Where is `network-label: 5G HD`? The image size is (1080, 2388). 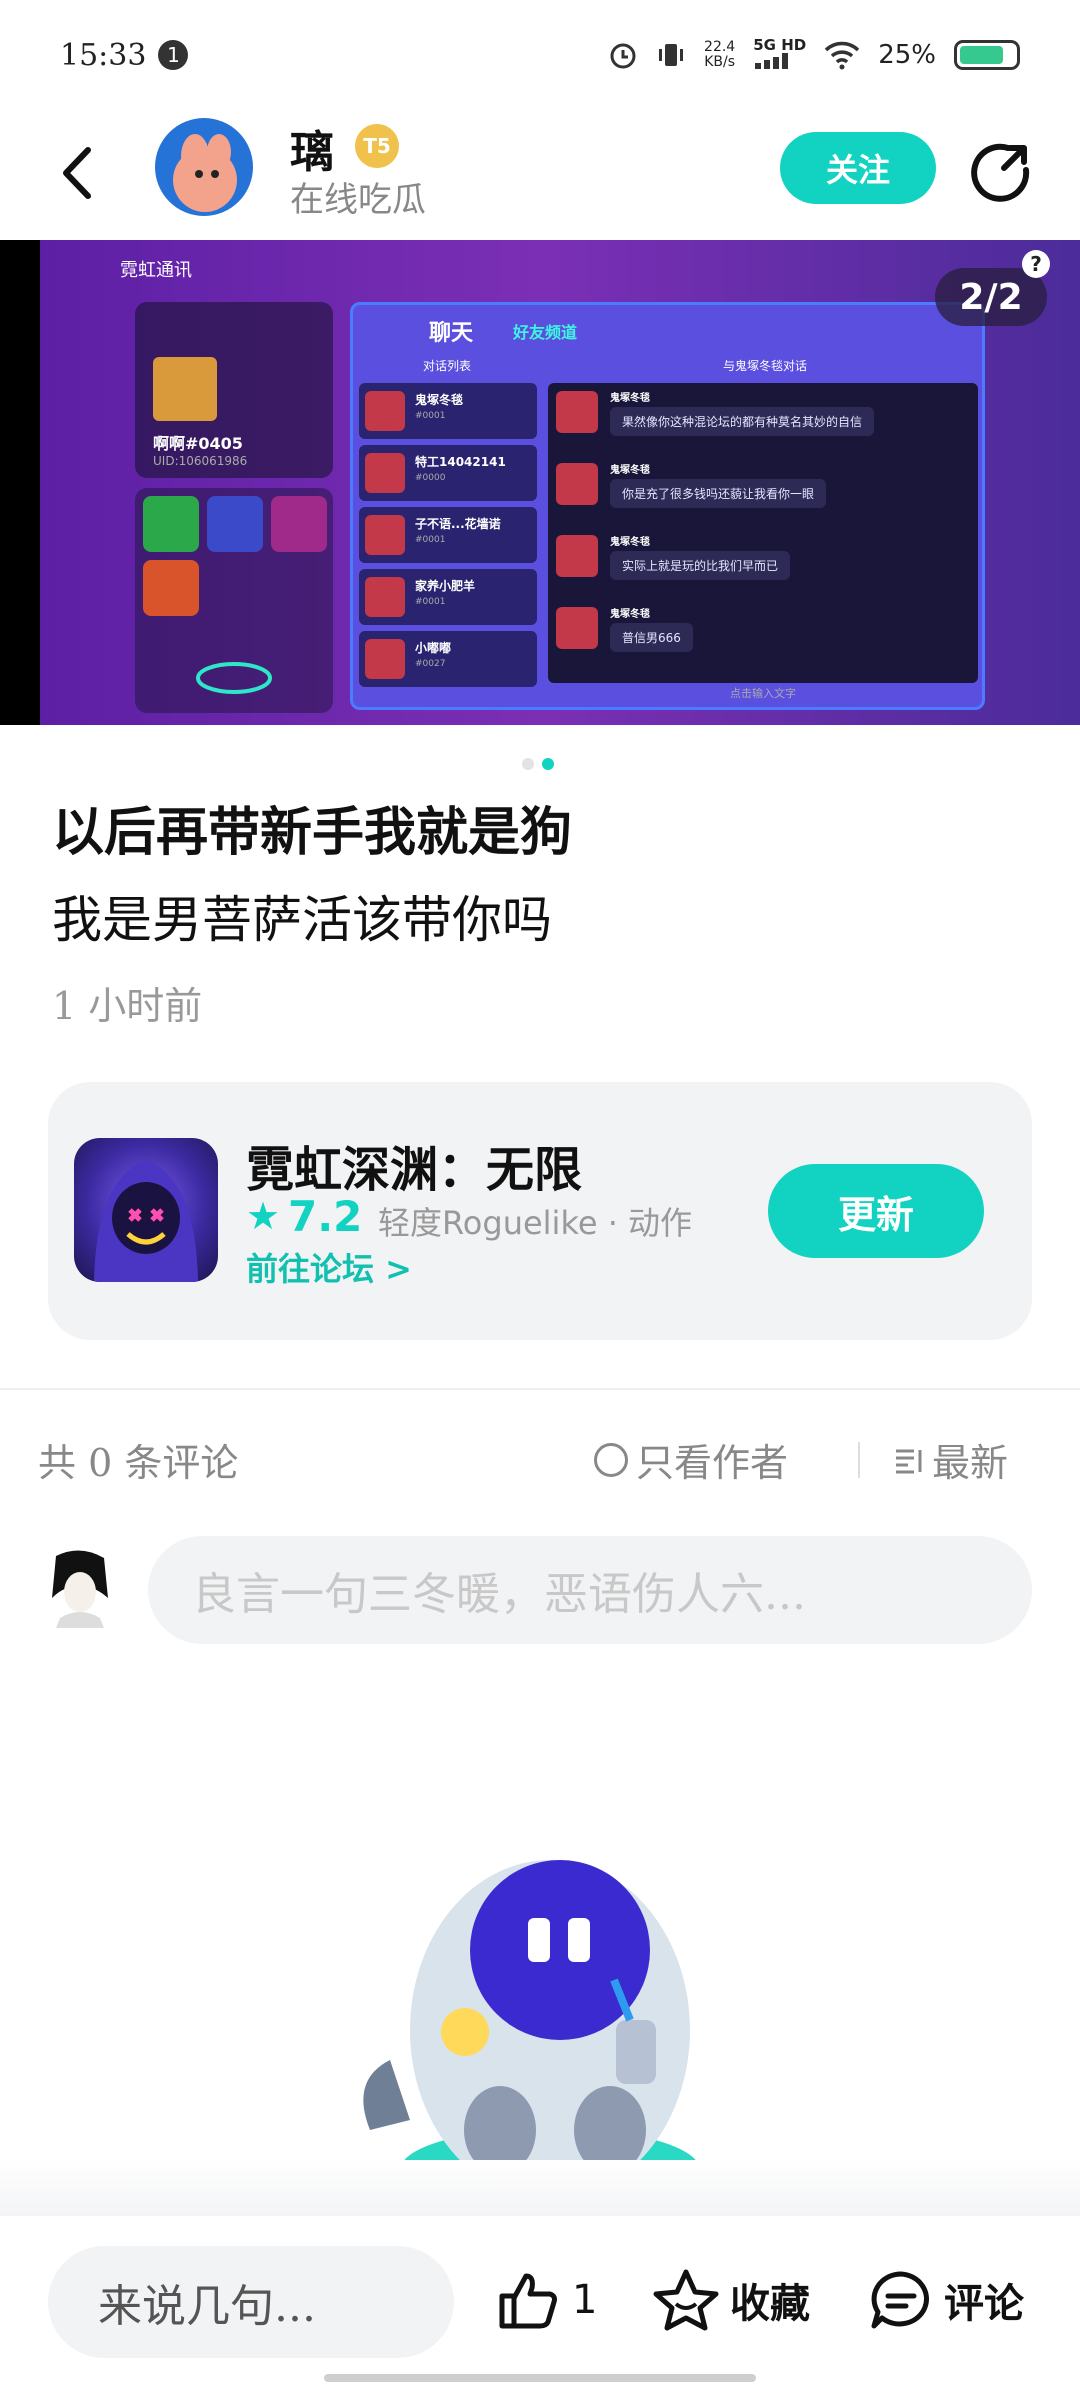 network-label: 5G HD is located at coordinates (780, 45).